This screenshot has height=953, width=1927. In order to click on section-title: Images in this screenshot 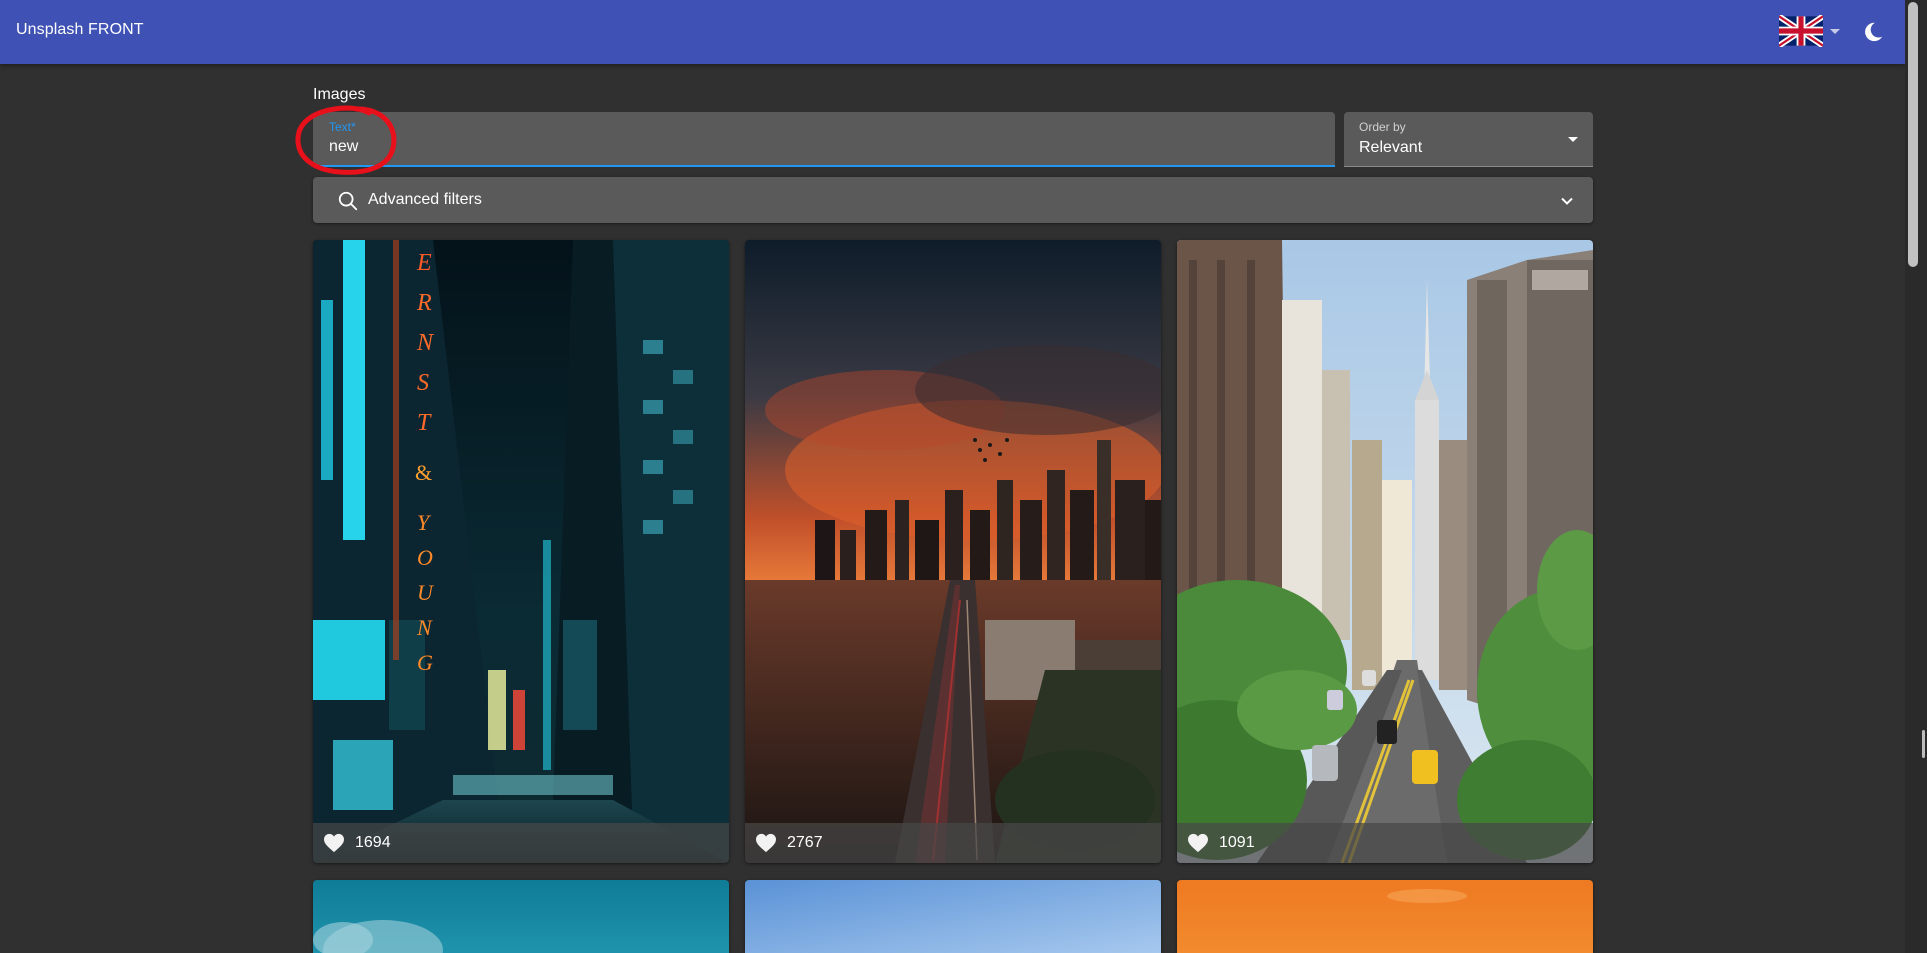, I will do `click(339, 94)`.